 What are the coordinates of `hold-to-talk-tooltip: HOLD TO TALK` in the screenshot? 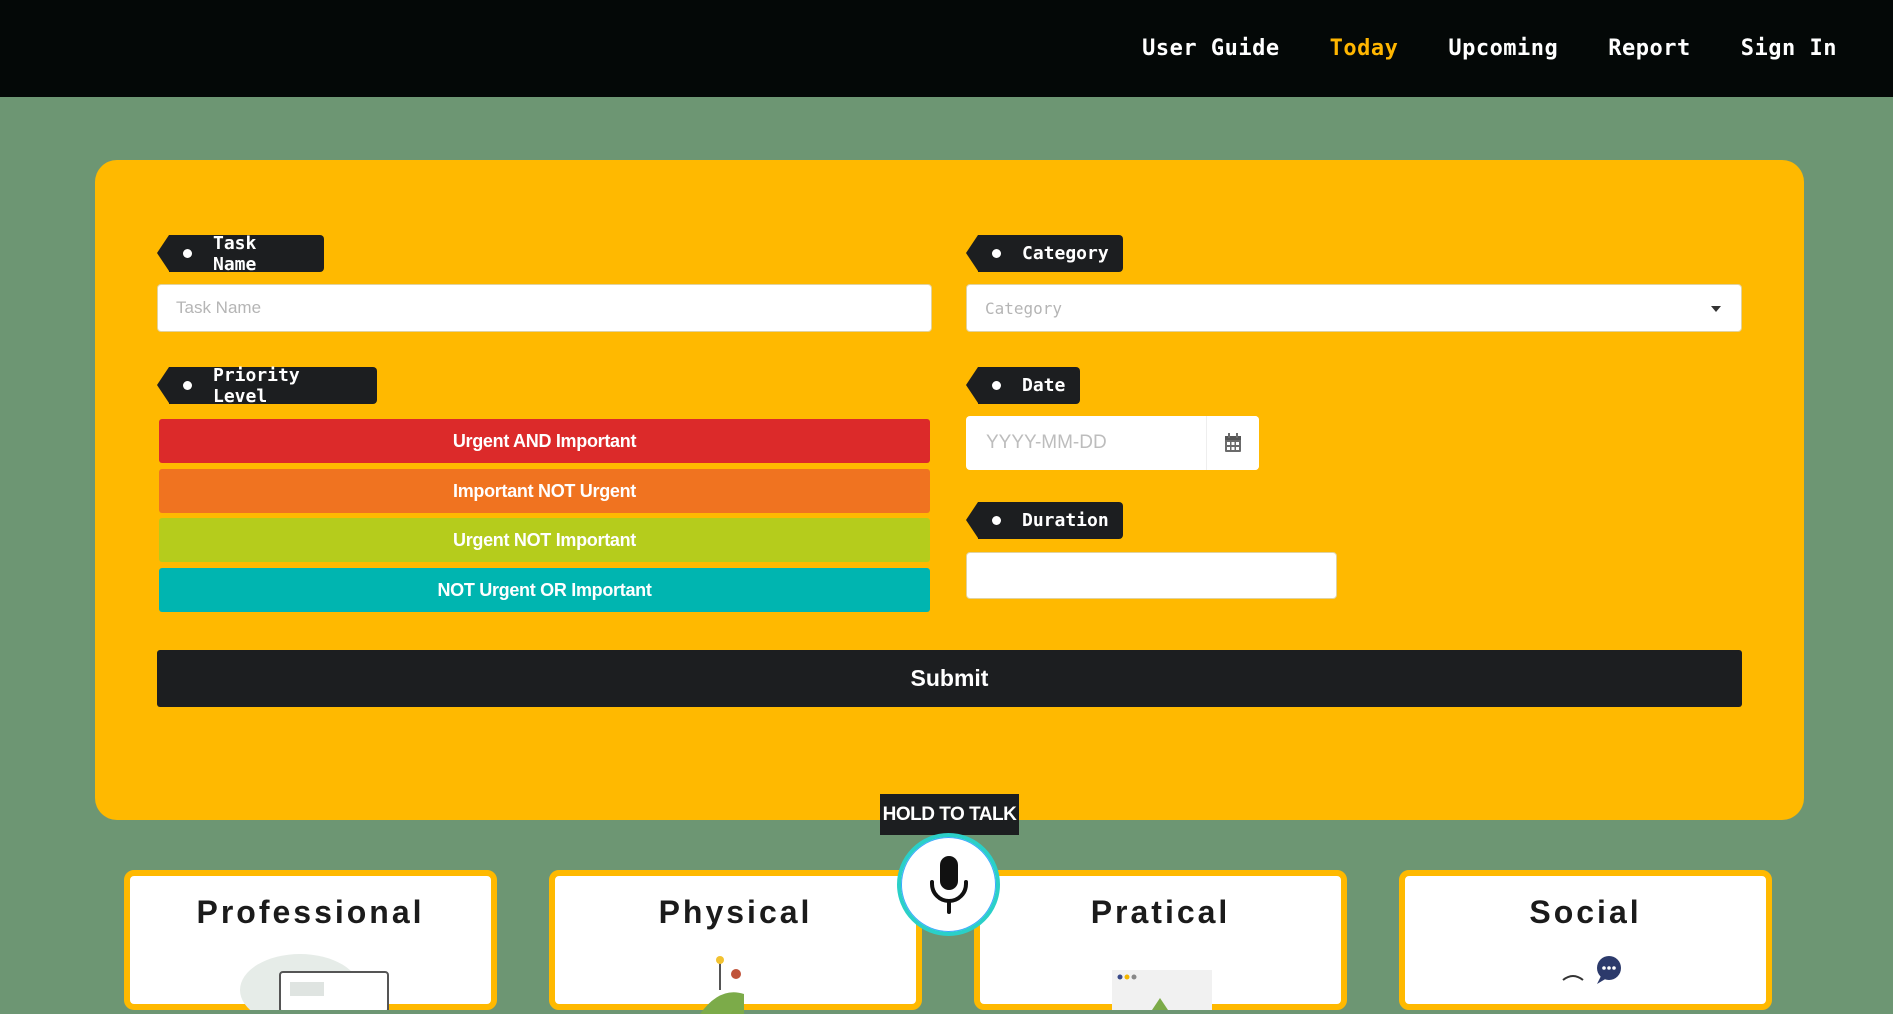 It's located at (949, 819).